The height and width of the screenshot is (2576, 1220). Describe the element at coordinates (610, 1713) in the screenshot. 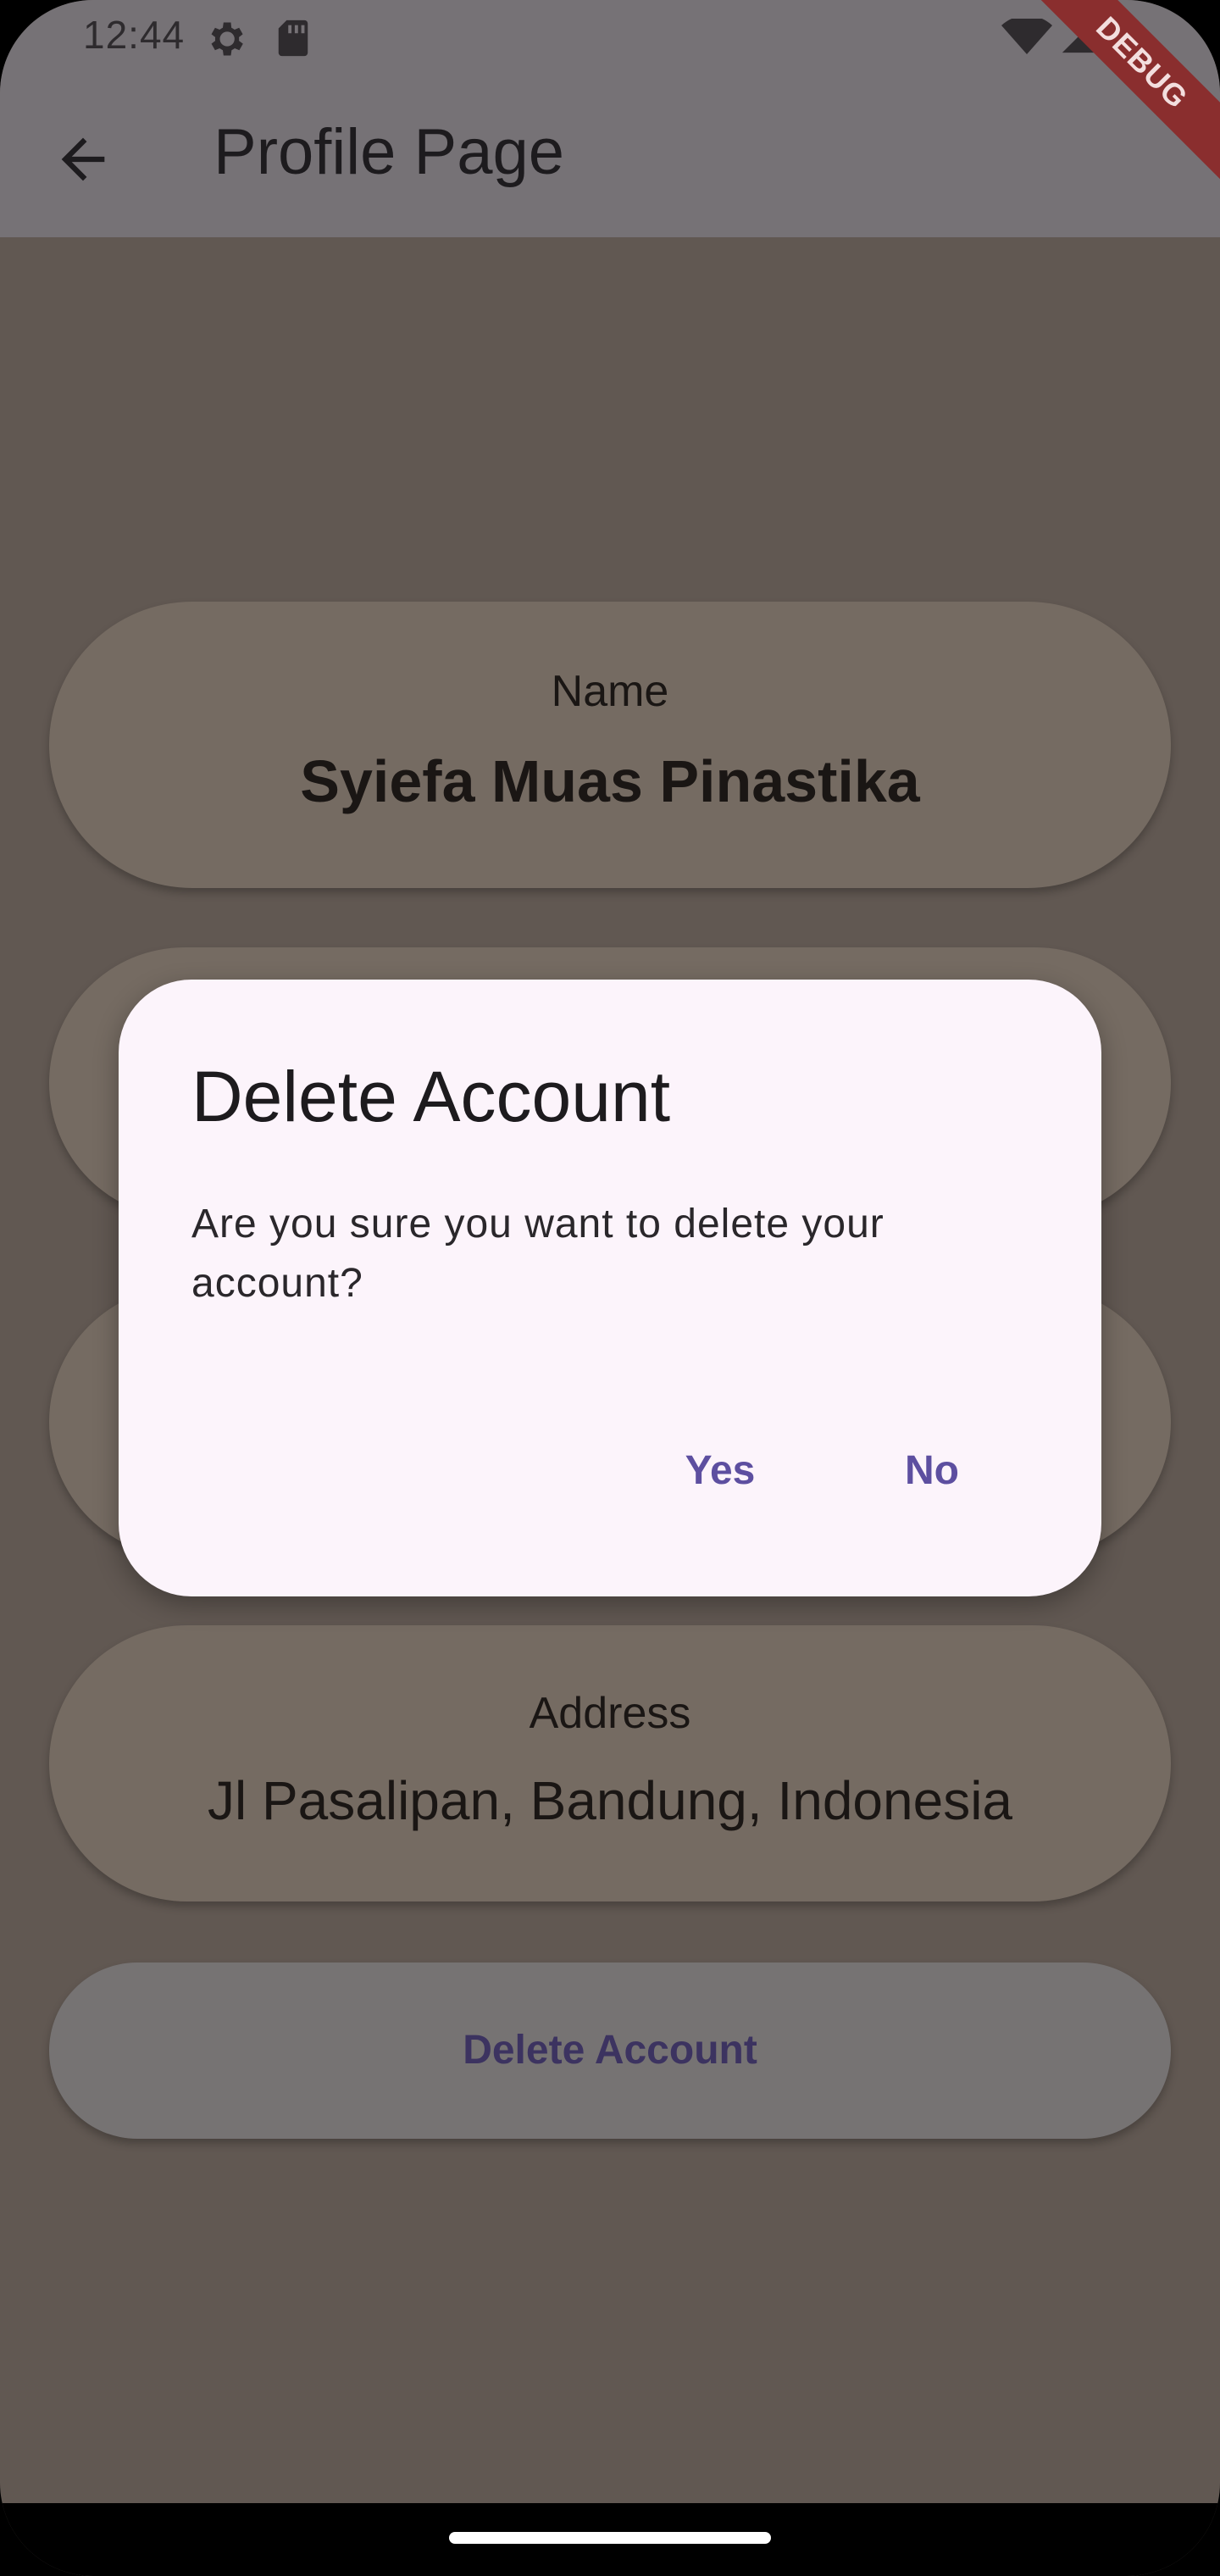

I see `address-label: Address` at that location.